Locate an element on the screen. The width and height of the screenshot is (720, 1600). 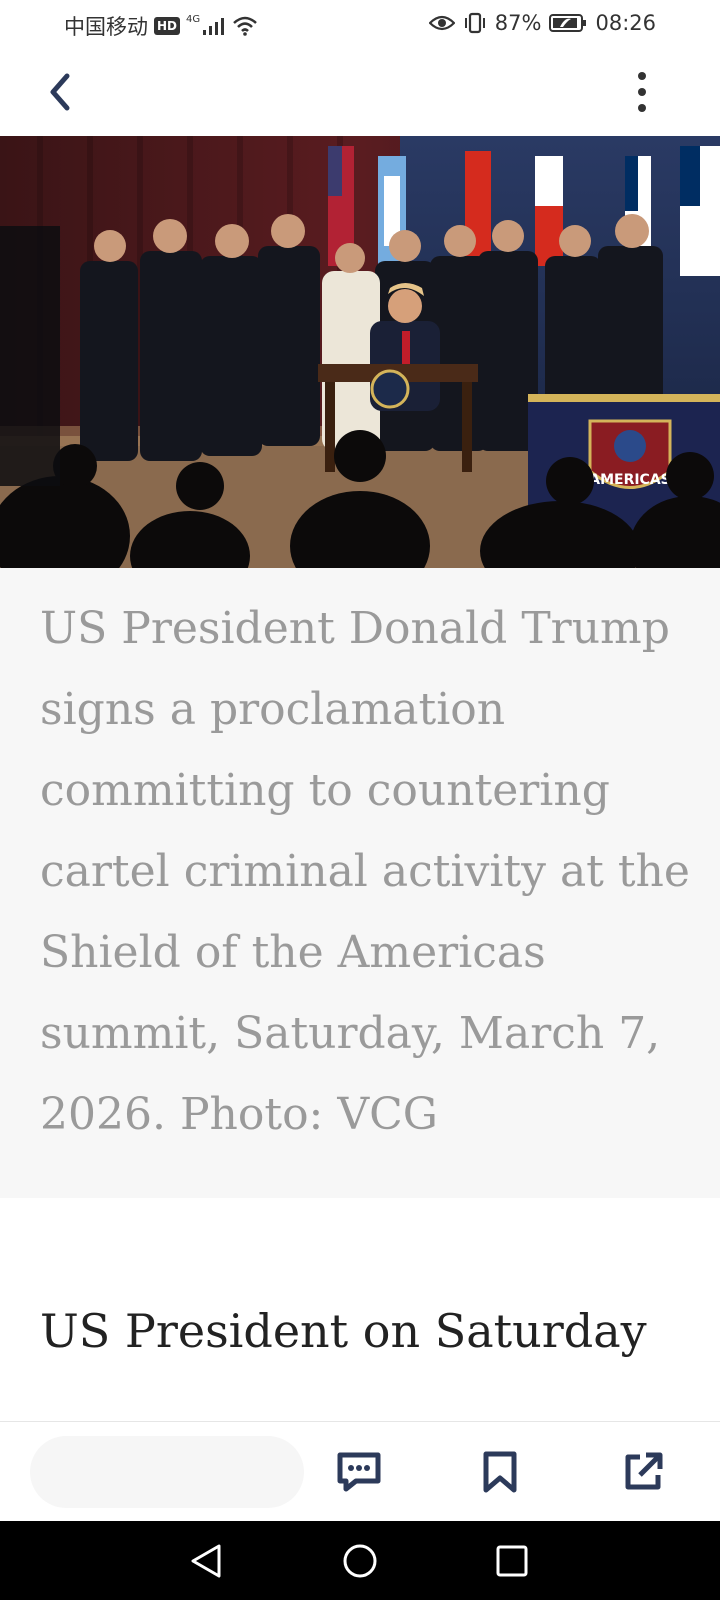
back-button is located at coordinates (60, 92).